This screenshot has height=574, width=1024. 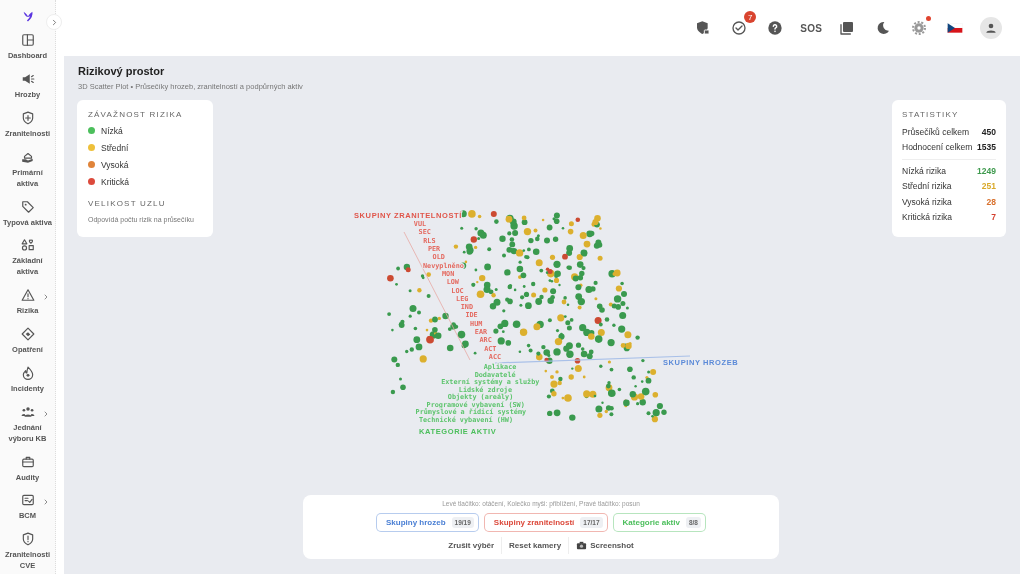 I want to click on people-icon, so click(x=27, y=411).